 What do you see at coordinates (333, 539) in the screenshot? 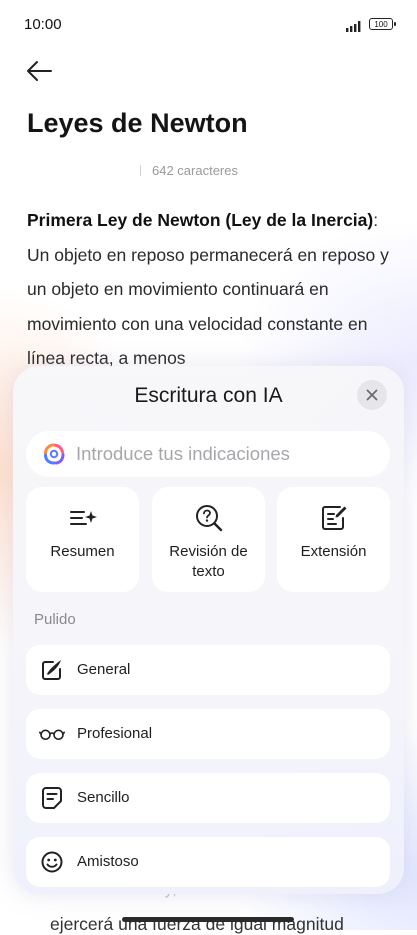
I see `extension-button: Extensión` at bounding box center [333, 539].